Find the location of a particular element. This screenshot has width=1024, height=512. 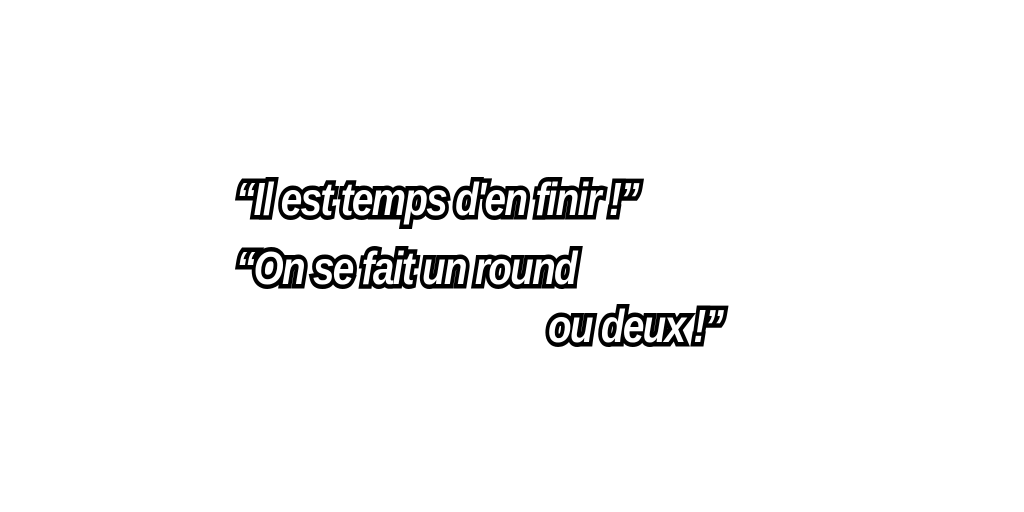

caption-line-1: “Il est temps d'en finir !” is located at coordinates (437, 199).